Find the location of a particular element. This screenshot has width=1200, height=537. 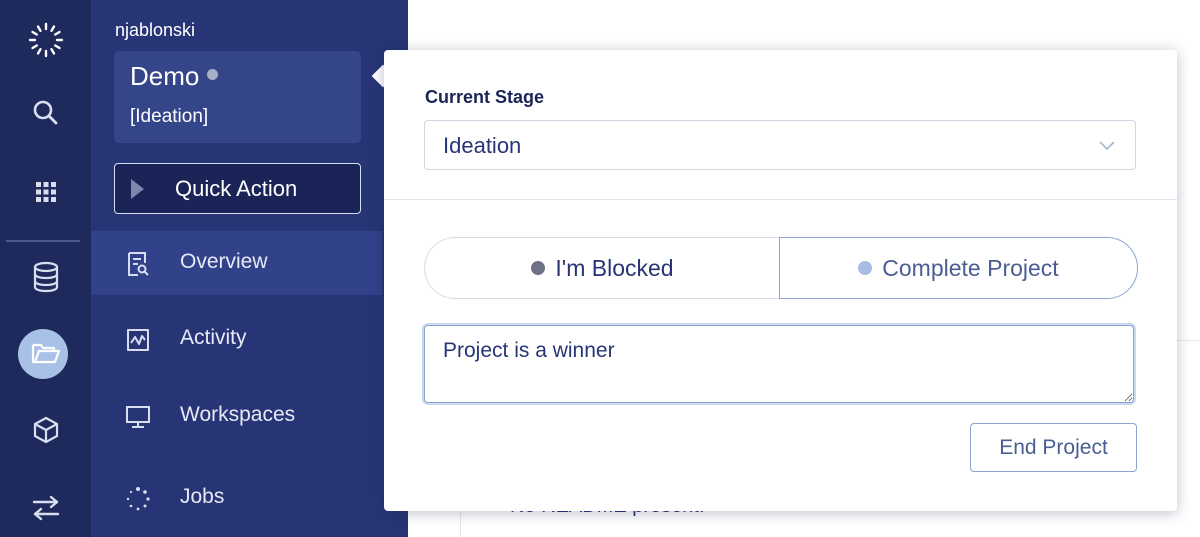

overview-icon is located at coordinates (138, 264).